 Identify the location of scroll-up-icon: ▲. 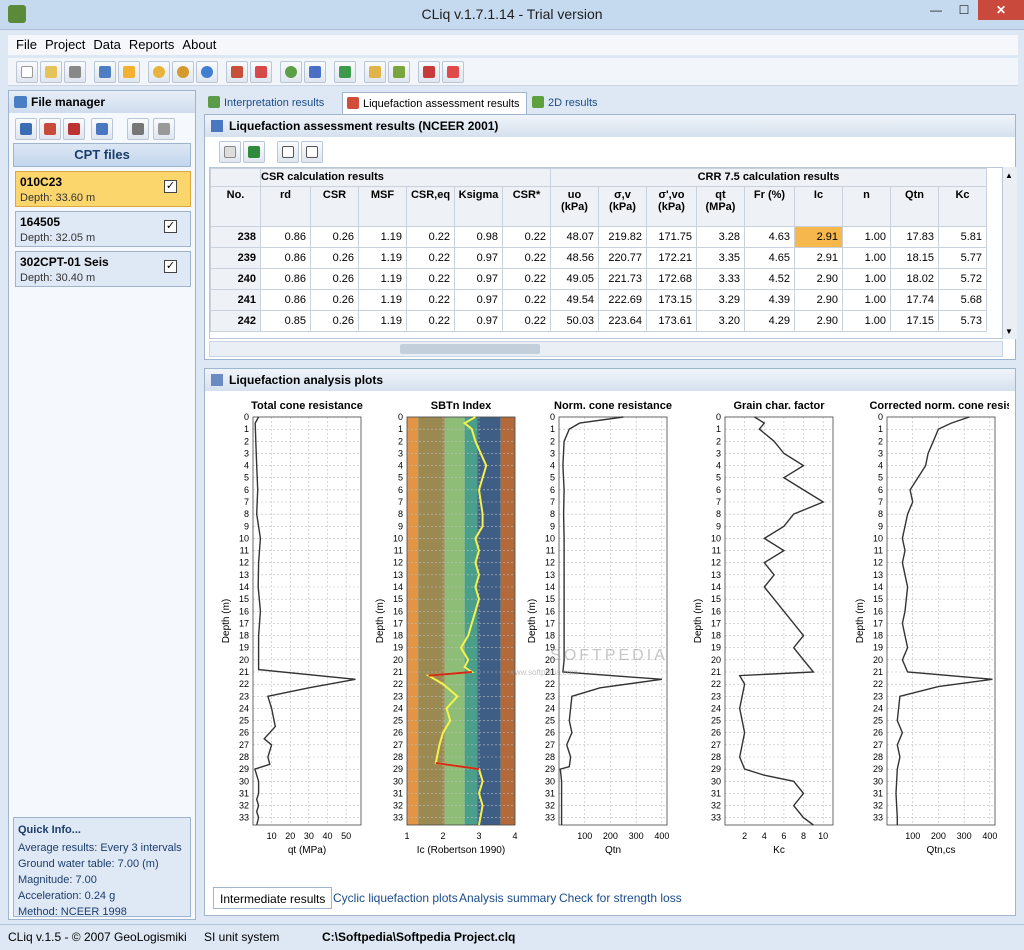
(1009, 175).